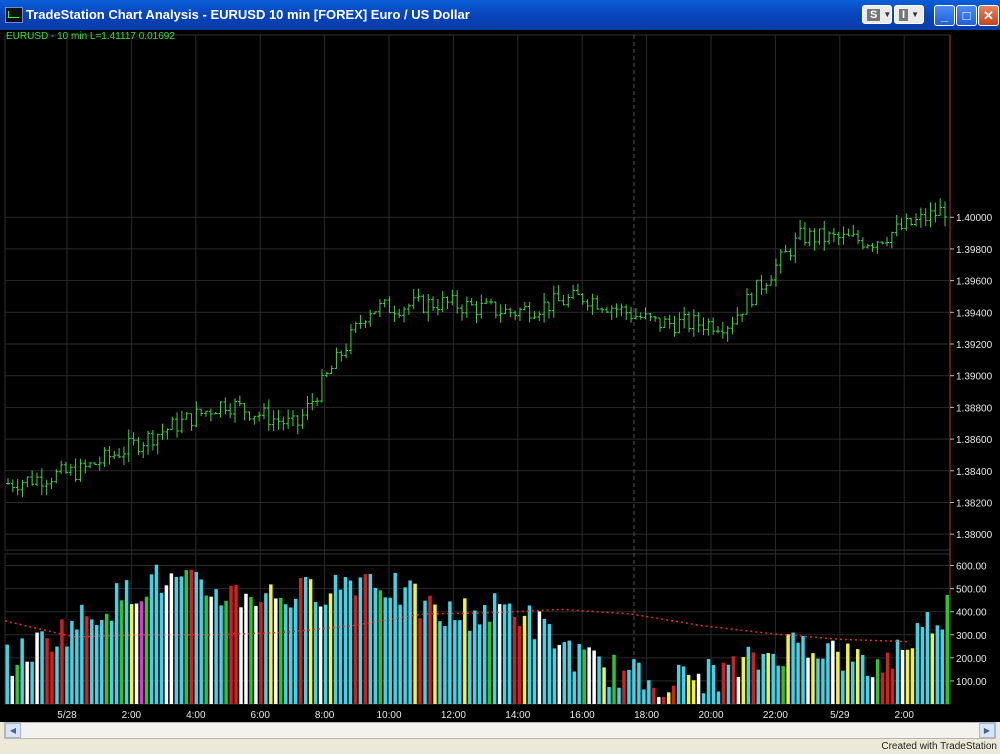 This screenshot has width=1000, height=754. I want to click on time-axis-label: 16:00, so click(582, 715).